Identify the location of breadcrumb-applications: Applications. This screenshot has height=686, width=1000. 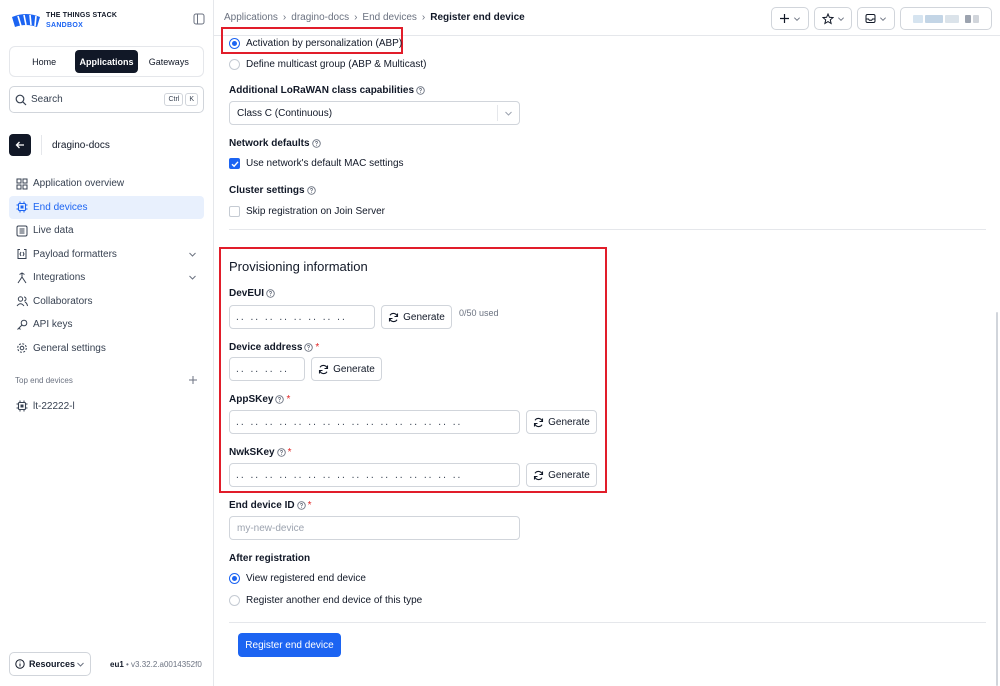
(251, 17).